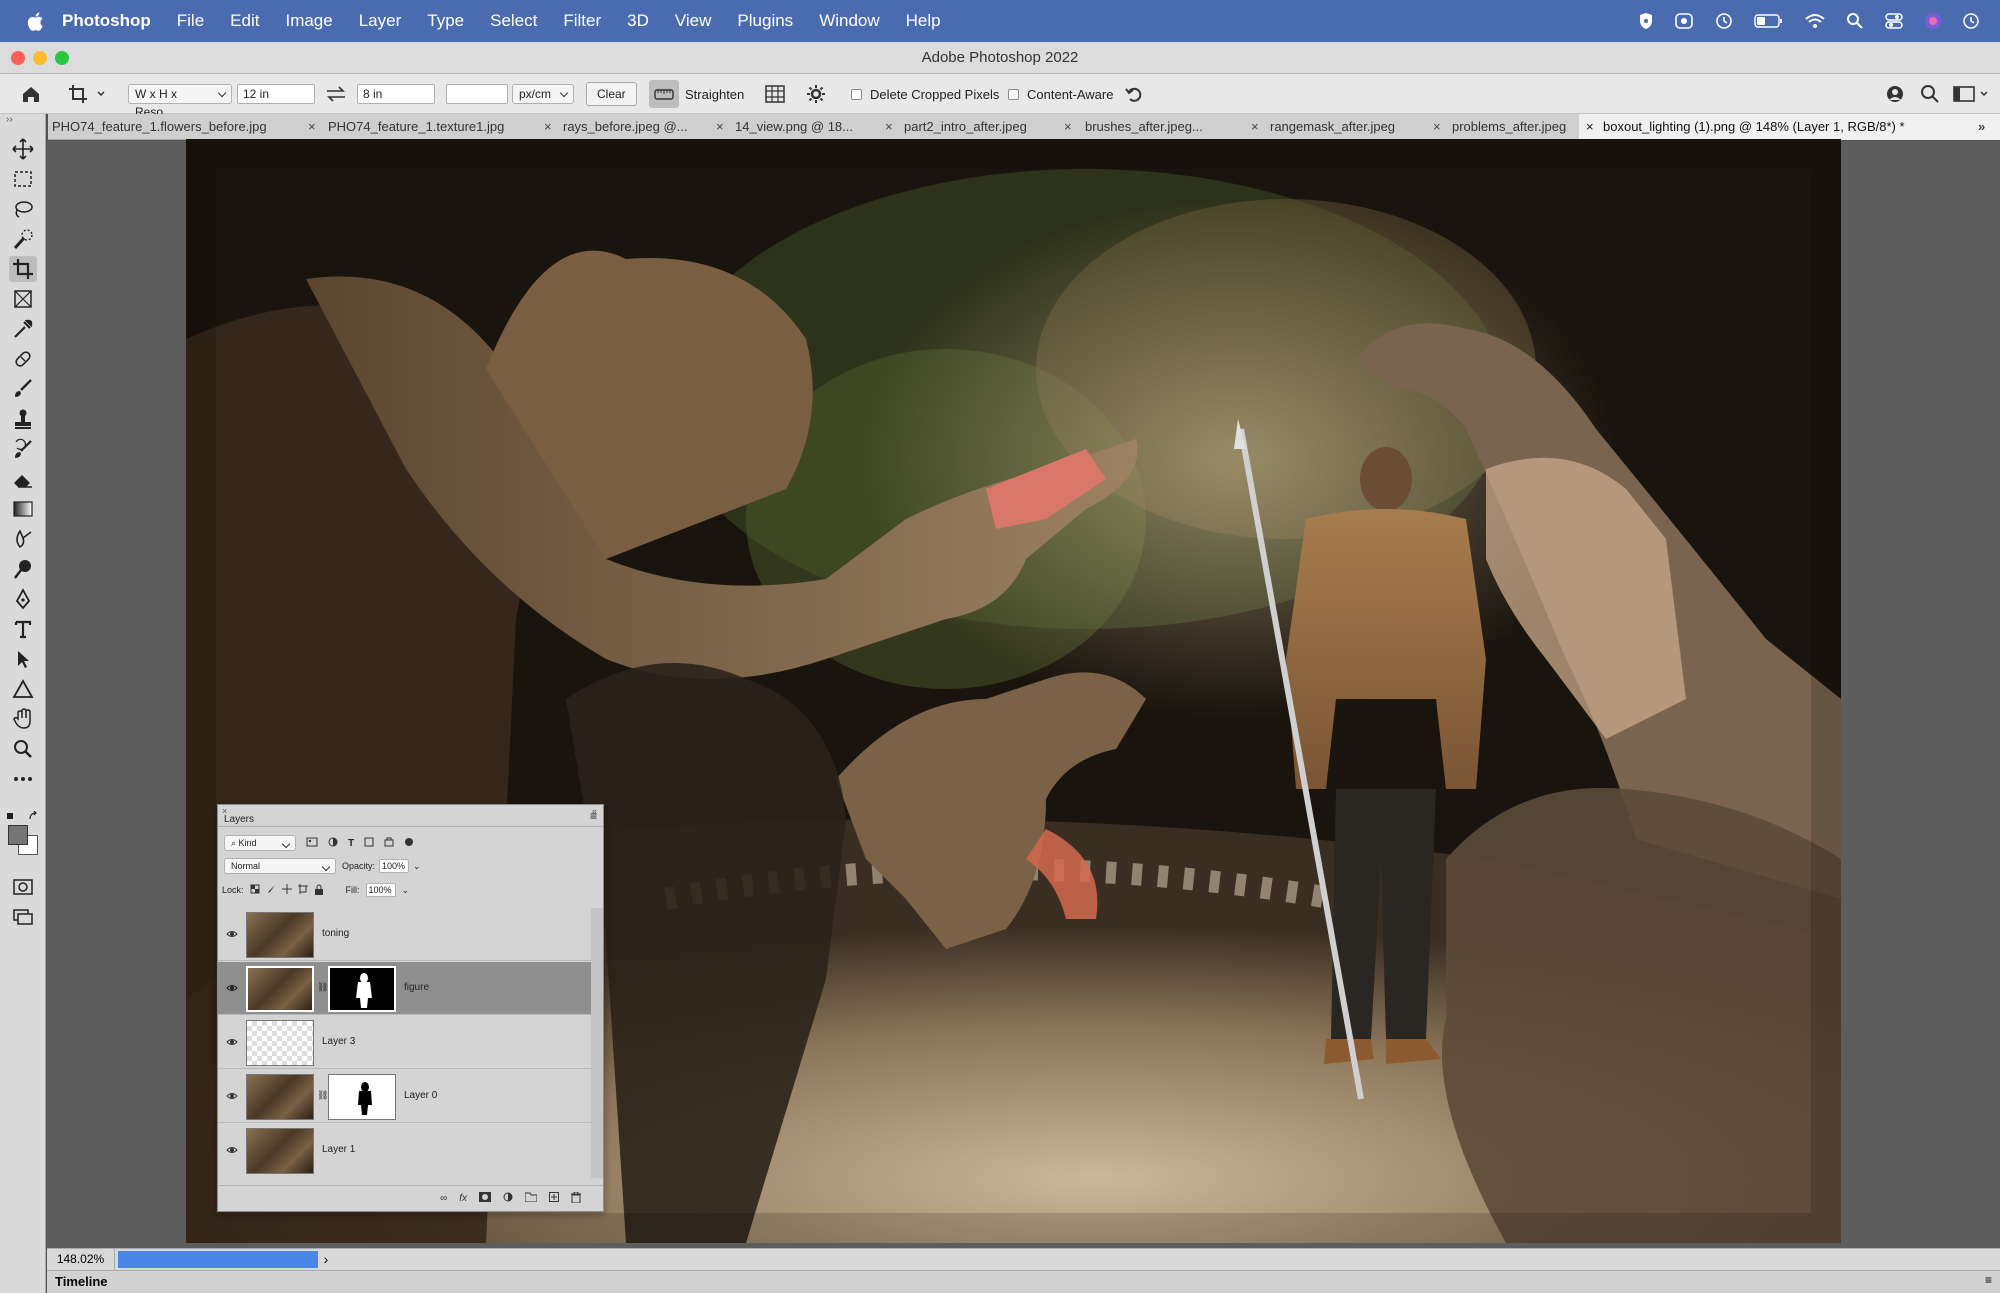 This screenshot has height=1293, width=2000. What do you see at coordinates (276, 94) in the screenshot?
I see `crop-width-field: 12 in` at bounding box center [276, 94].